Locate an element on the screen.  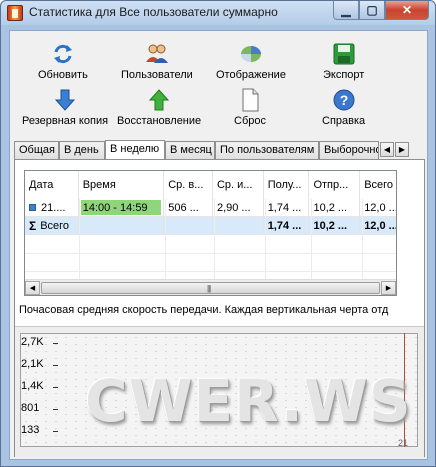
horizontal-scrollbar: ◀ ||| ▶ is located at coordinates (210, 287).